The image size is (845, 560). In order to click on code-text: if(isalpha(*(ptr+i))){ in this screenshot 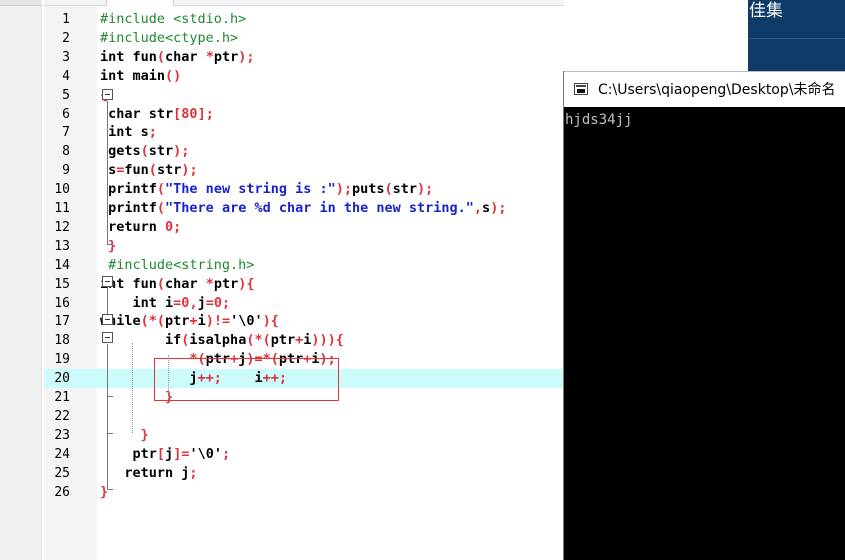, I will do `click(222, 340)`.